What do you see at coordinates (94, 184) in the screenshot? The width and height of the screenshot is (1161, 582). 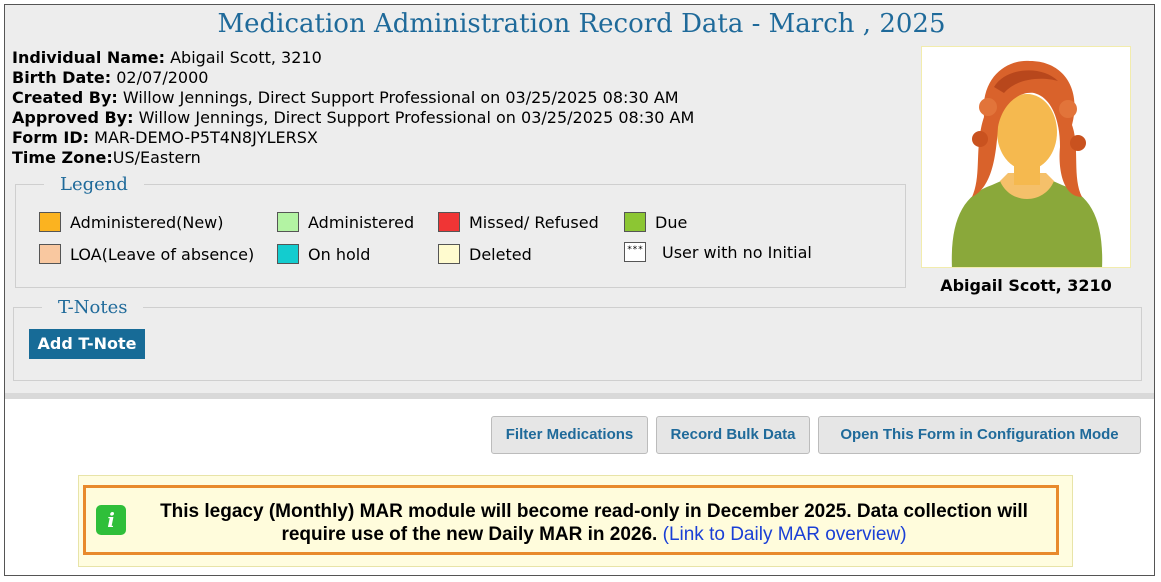 I see `legend-title: Legend` at bounding box center [94, 184].